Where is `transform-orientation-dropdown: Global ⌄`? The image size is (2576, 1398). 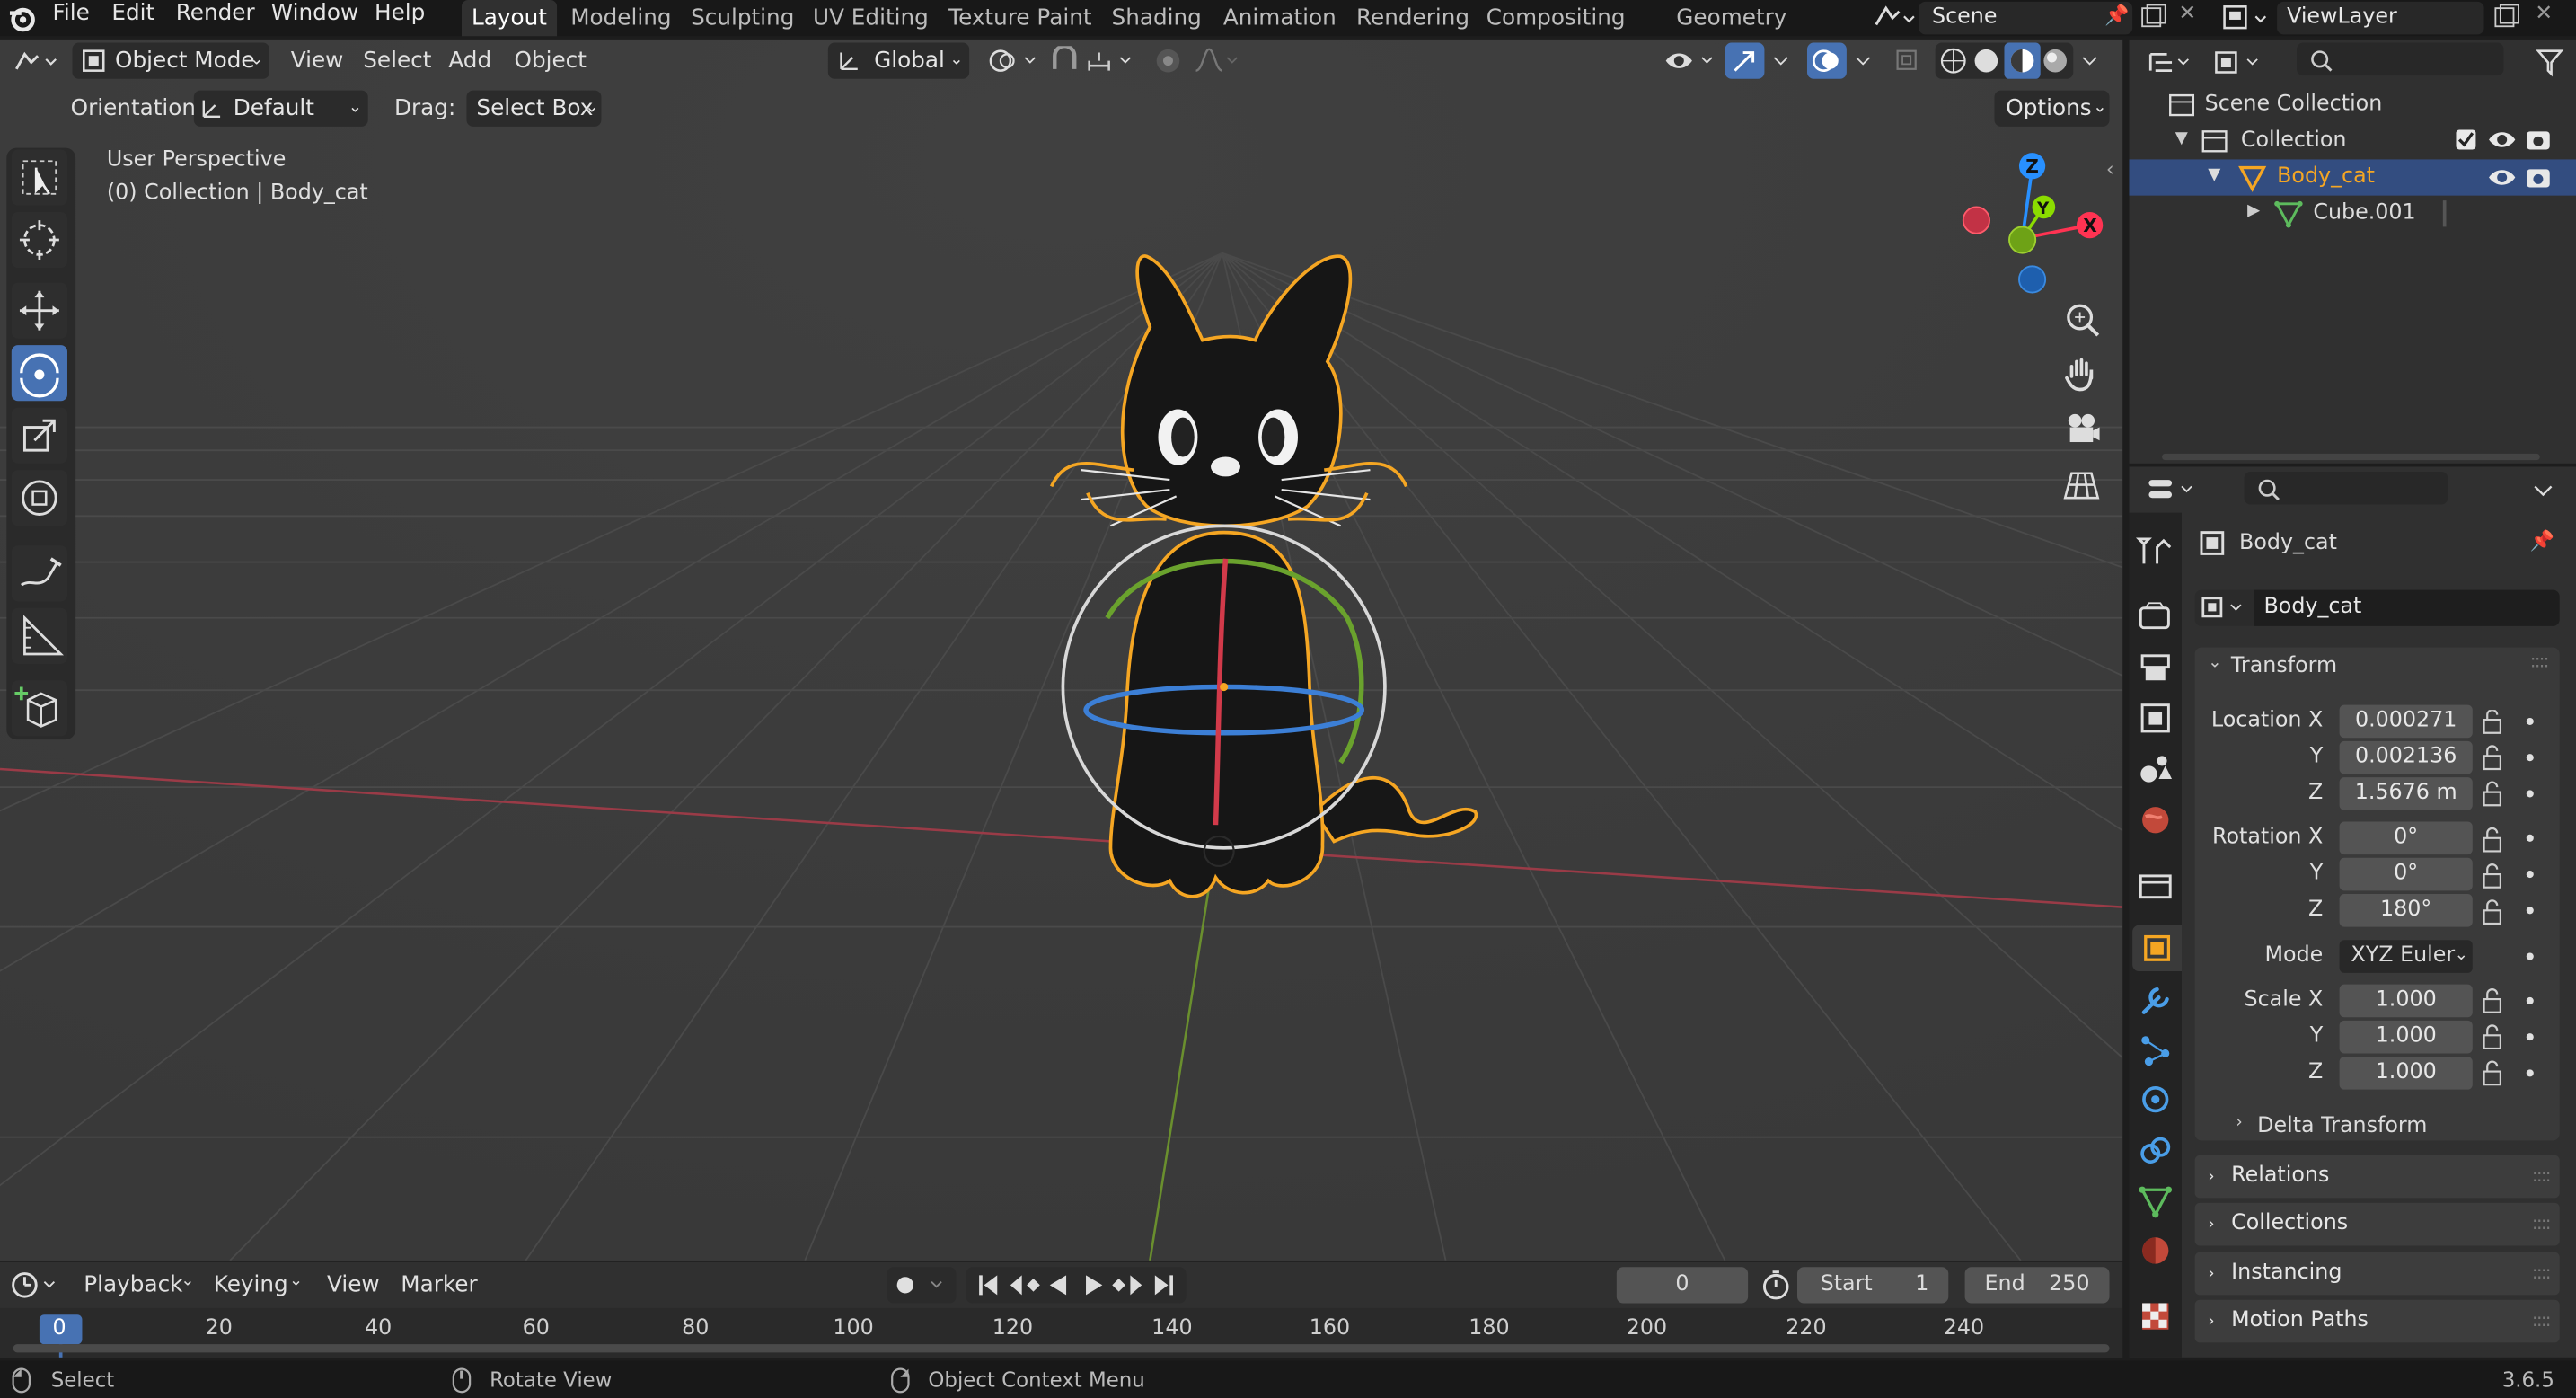 transform-orientation-dropdown: Global ⌄ is located at coordinates (898, 61).